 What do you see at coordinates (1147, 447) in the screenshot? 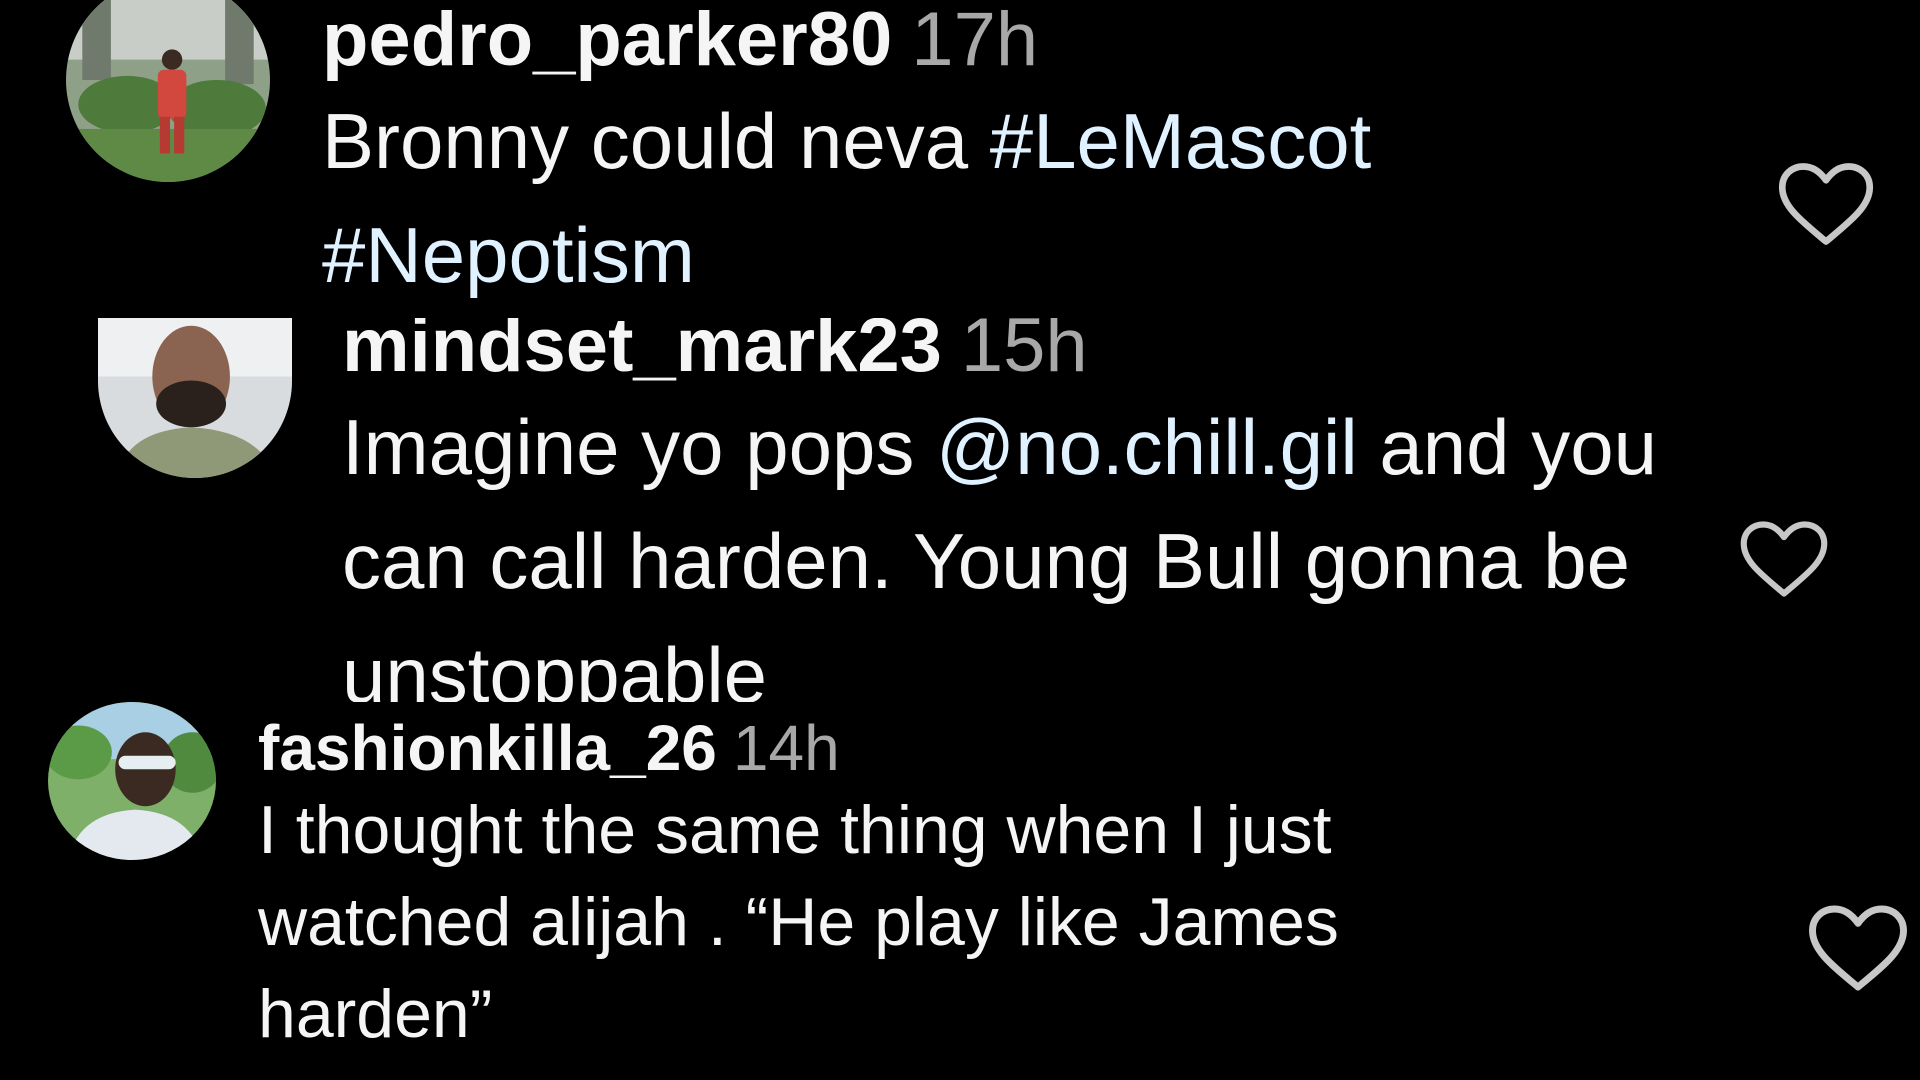
I see `mention-link: @no.chill.gil` at bounding box center [1147, 447].